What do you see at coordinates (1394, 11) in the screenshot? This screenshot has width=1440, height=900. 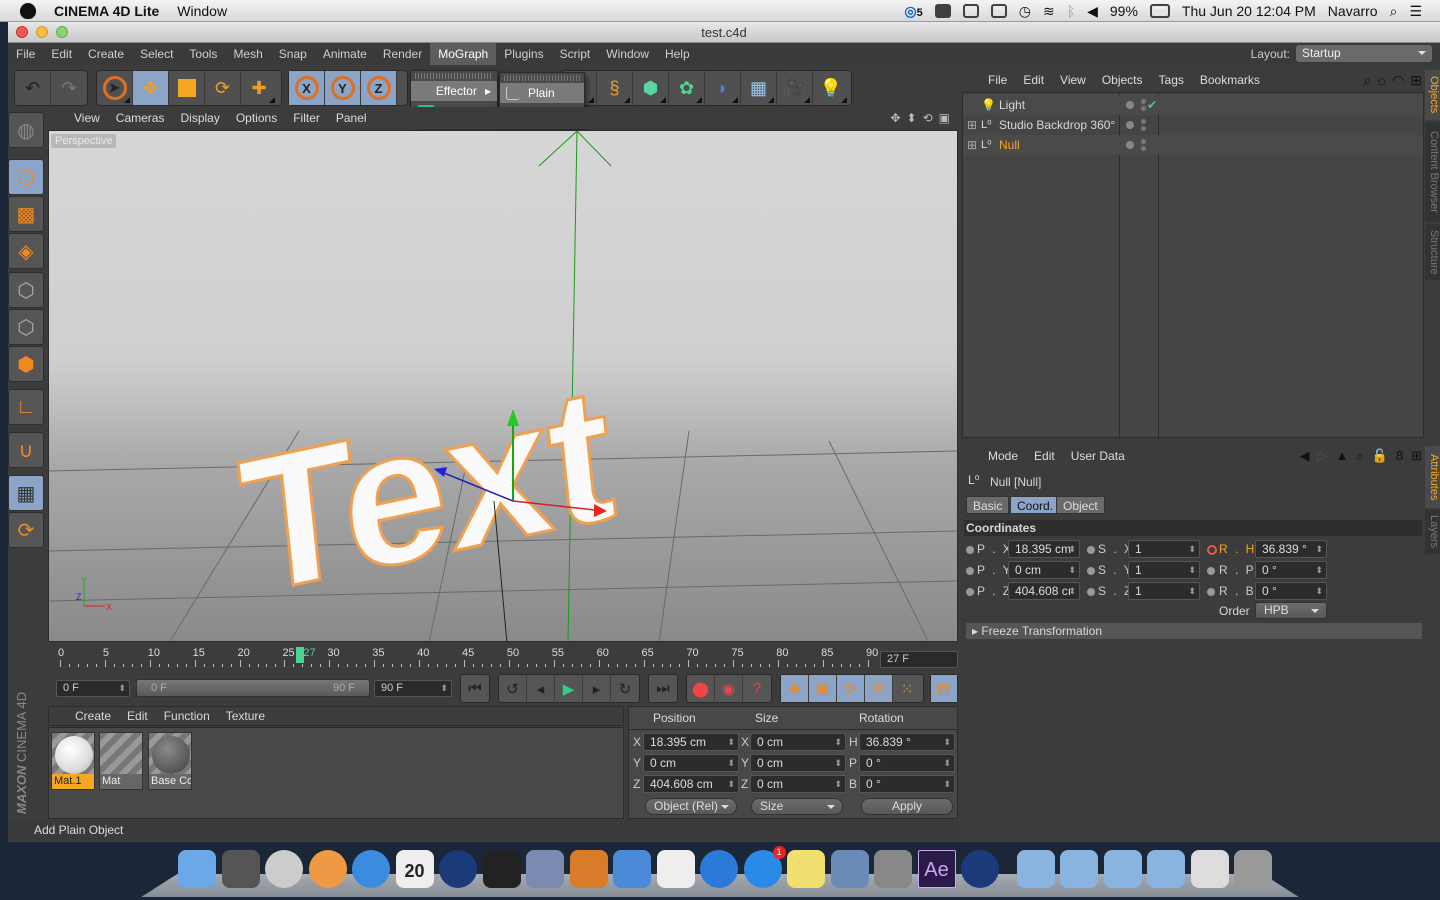 I see `spotlight-icon: ⌕` at bounding box center [1394, 11].